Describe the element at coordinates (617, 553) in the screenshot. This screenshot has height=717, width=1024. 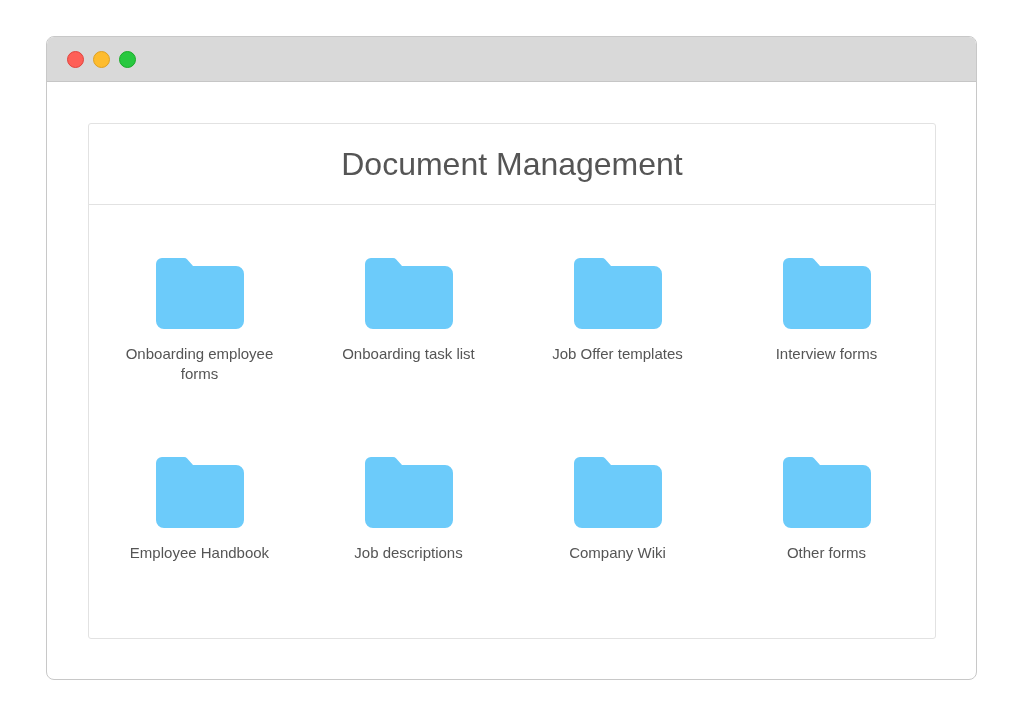
I see `folder-label: Company Wiki` at that location.